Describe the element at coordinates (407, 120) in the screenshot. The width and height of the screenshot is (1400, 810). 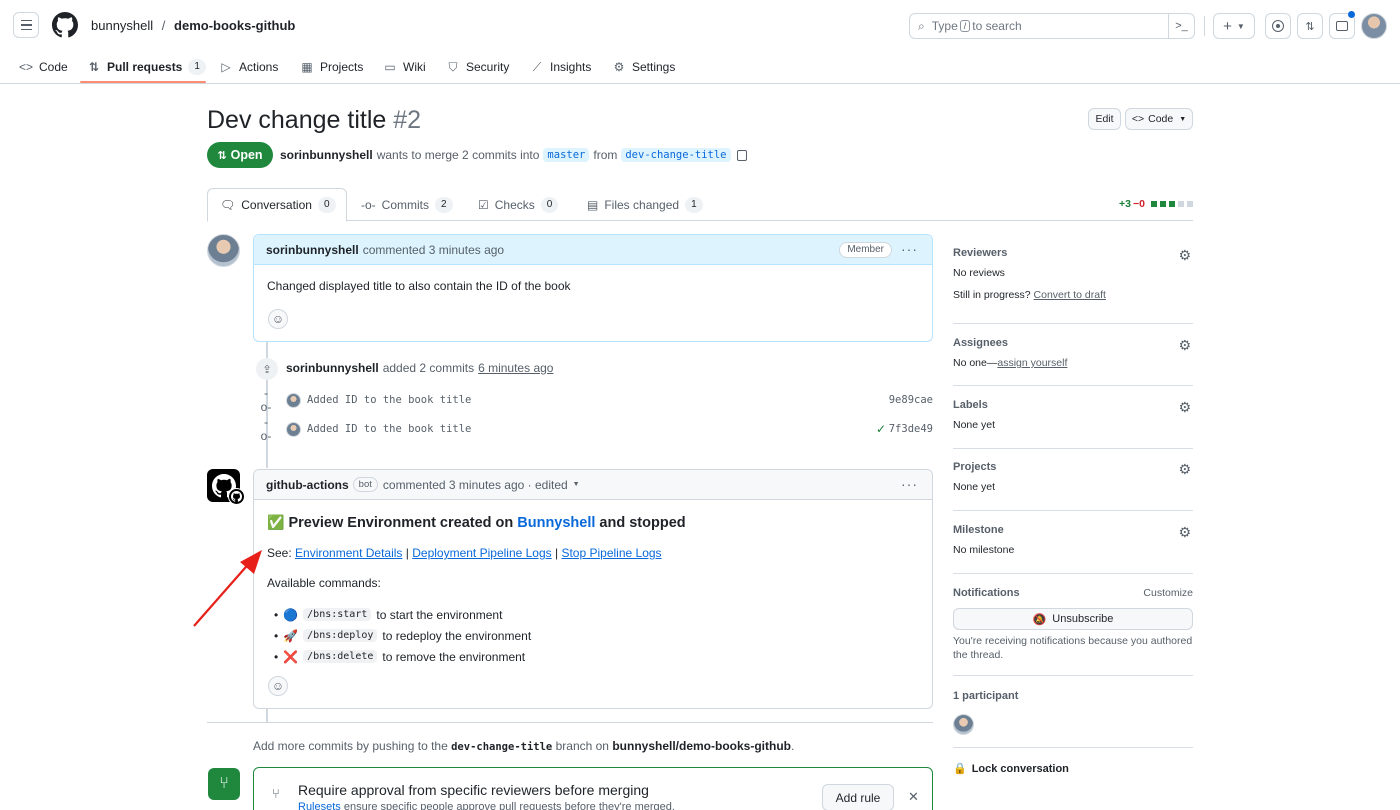
I see `pr-number: #2` at that location.